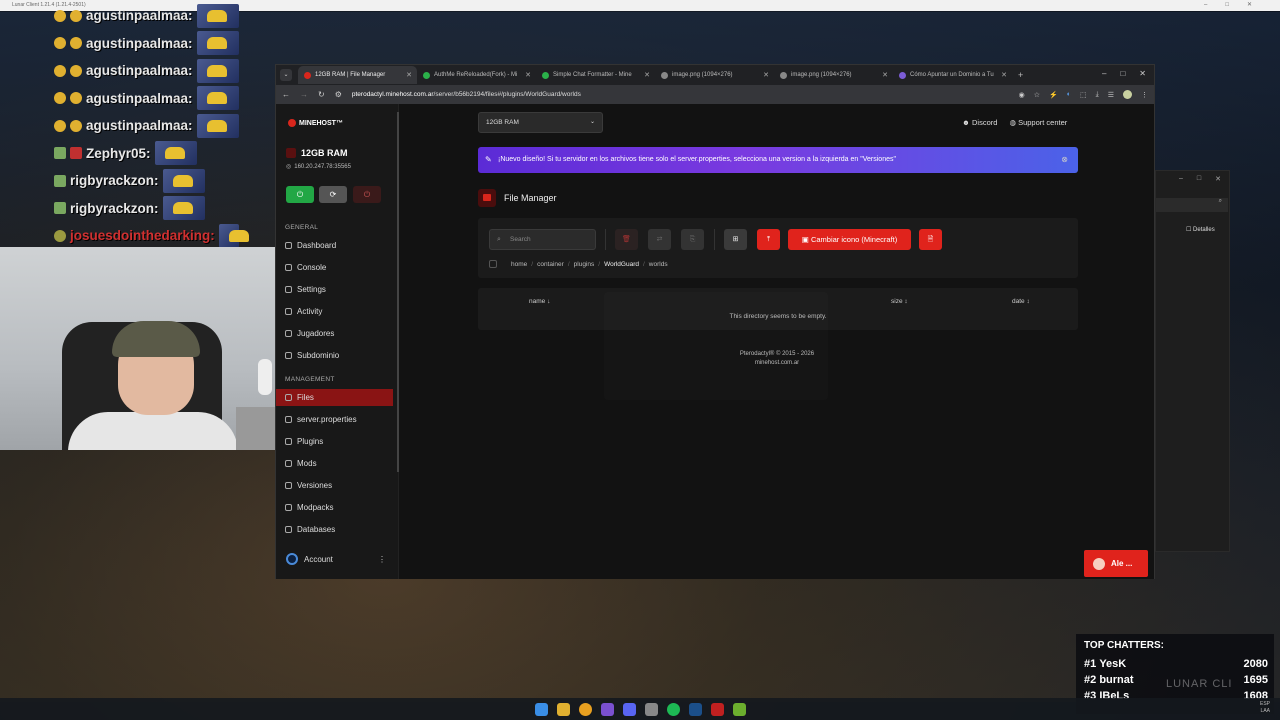  What do you see at coordinates (336, 559) in the screenshot?
I see `account-menu: Account ⋮` at bounding box center [336, 559].